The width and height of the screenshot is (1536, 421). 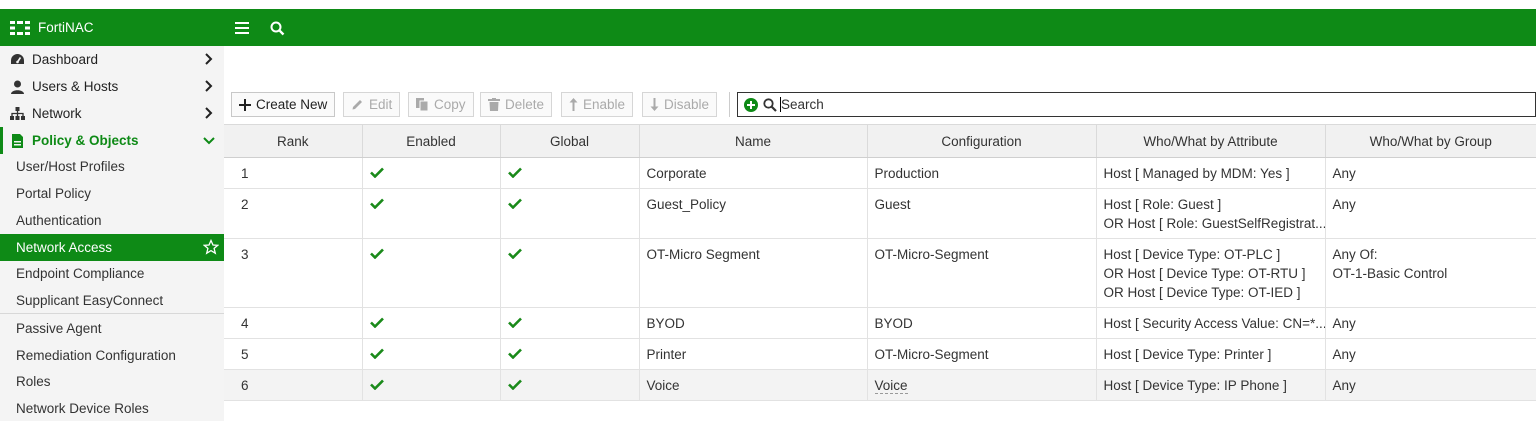 What do you see at coordinates (422, 104) in the screenshot?
I see `copy-icon` at bounding box center [422, 104].